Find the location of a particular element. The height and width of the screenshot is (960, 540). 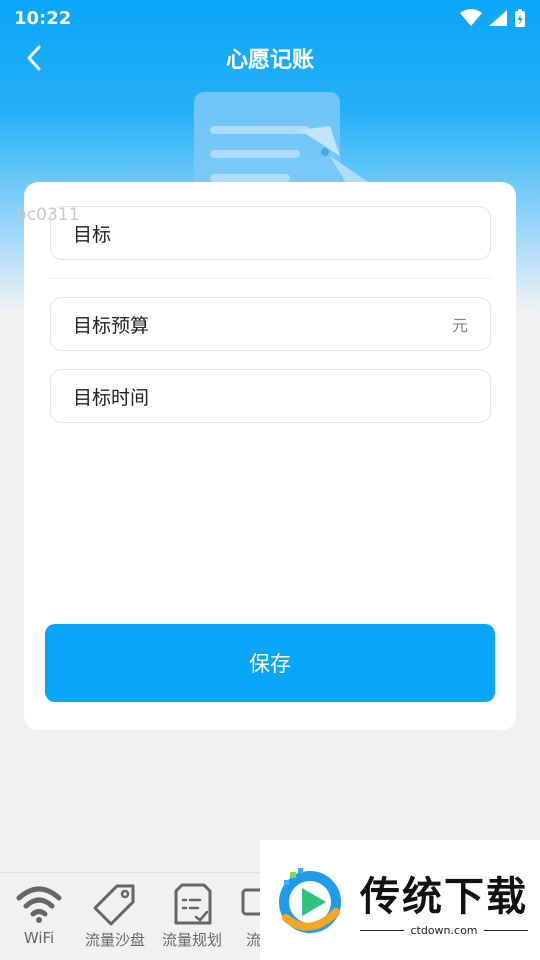

nav-item-traffic-plan: 流量规划 is located at coordinates (192, 919).